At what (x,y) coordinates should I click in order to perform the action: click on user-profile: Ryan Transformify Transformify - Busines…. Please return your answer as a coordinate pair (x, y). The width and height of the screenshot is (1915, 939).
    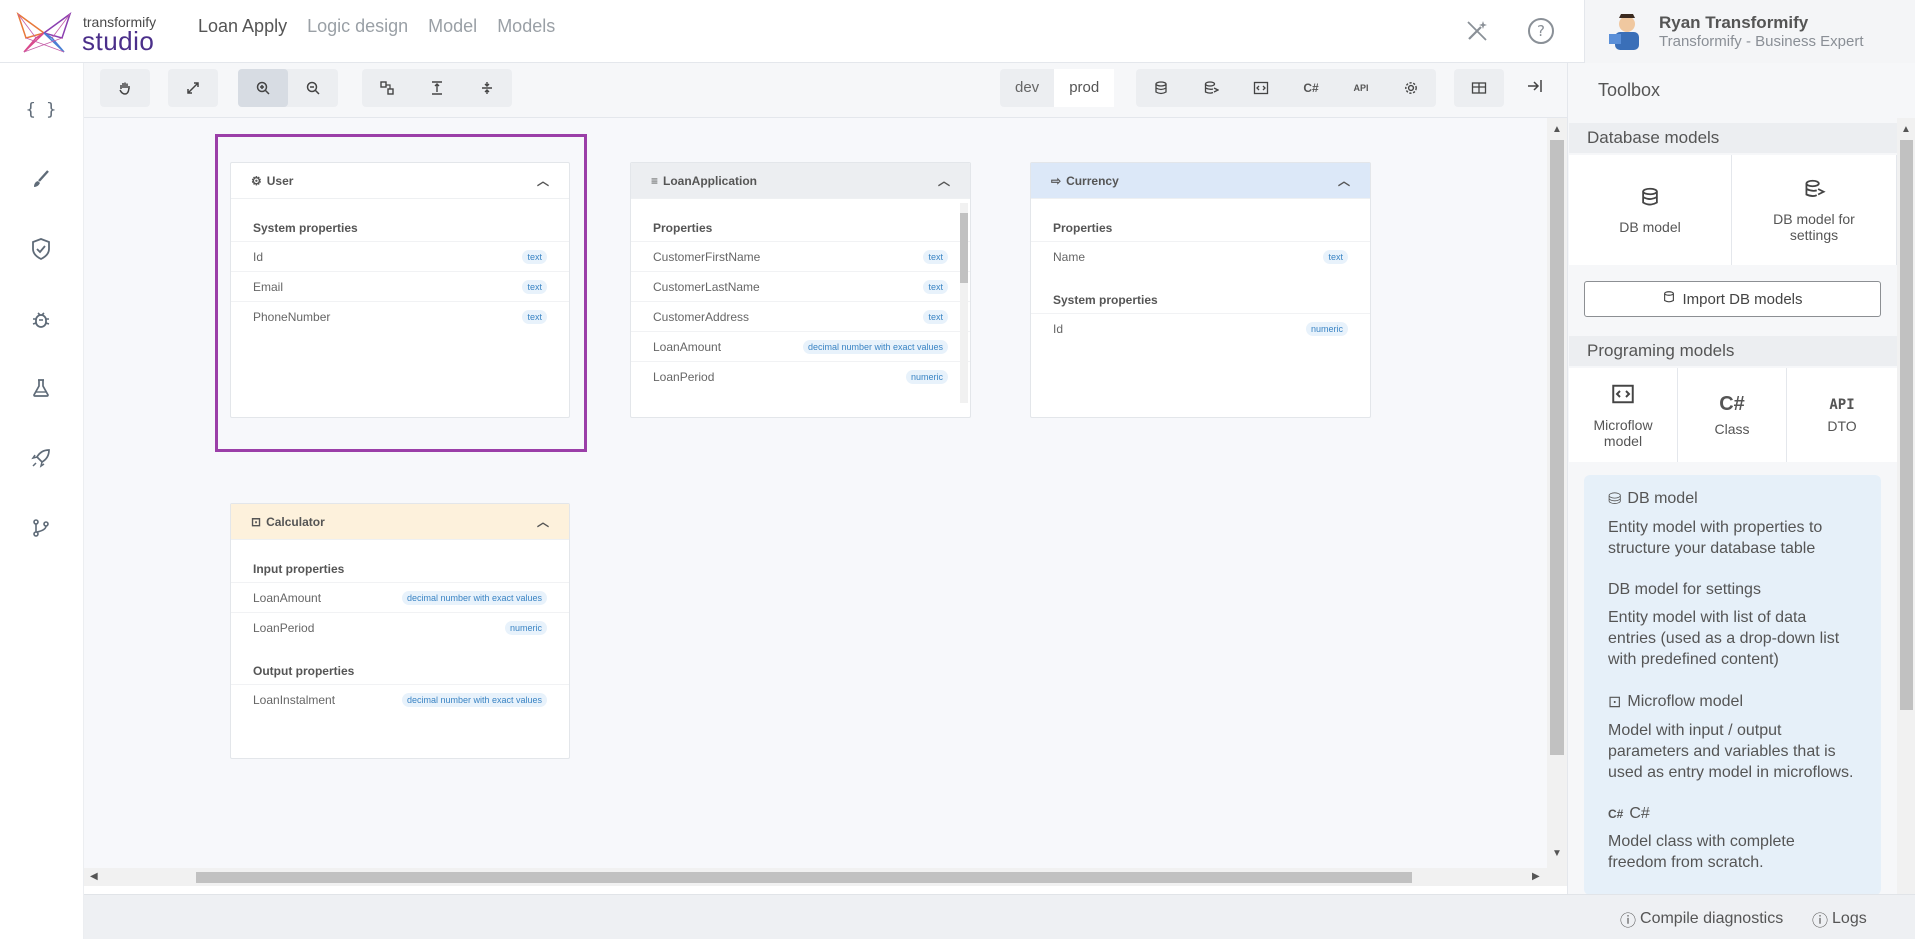
    Looking at the image, I should click on (1749, 31).